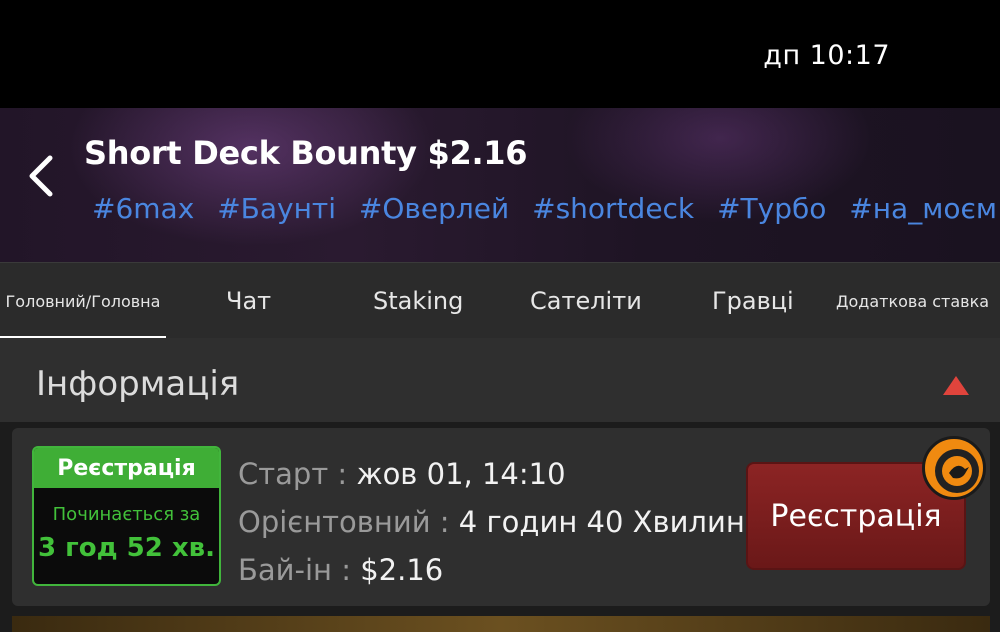 The height and width of the screenshot is (632, 1000). I want to click on tag-link: #Баунті, so click(276, 208).